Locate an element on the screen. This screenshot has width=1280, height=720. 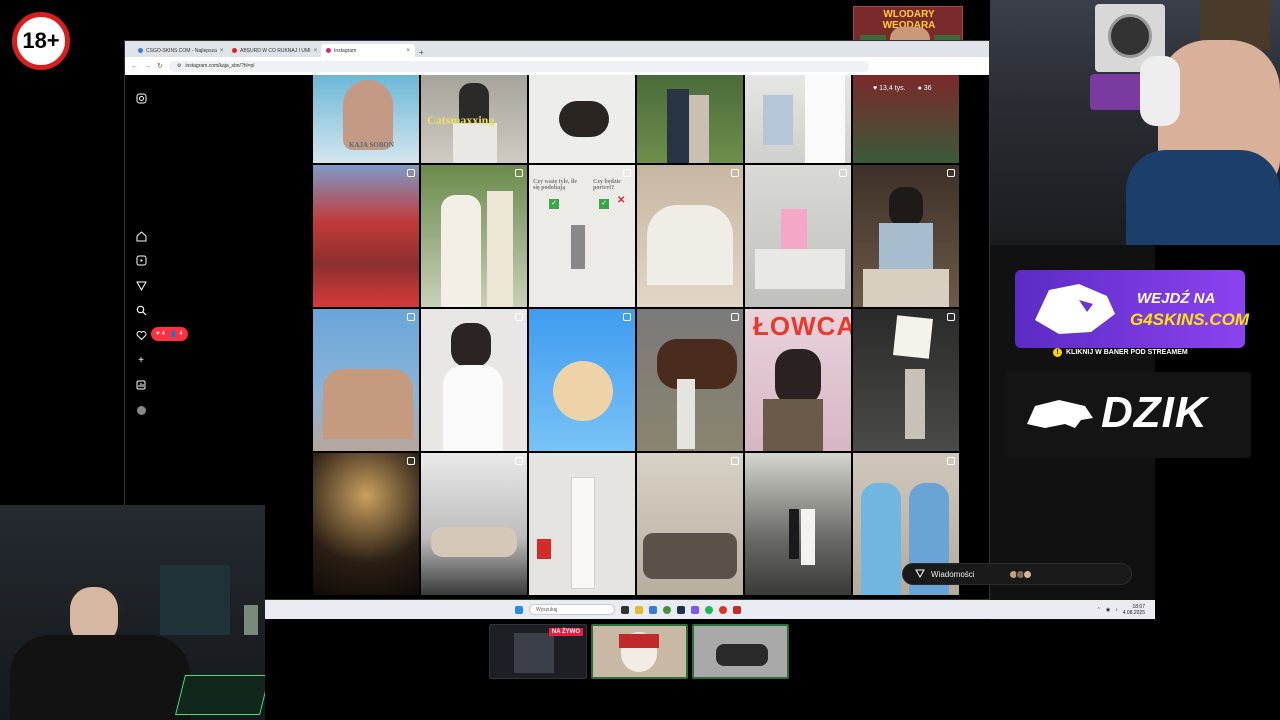
reload-icon: ↻ is located at coordinates (160, 66).